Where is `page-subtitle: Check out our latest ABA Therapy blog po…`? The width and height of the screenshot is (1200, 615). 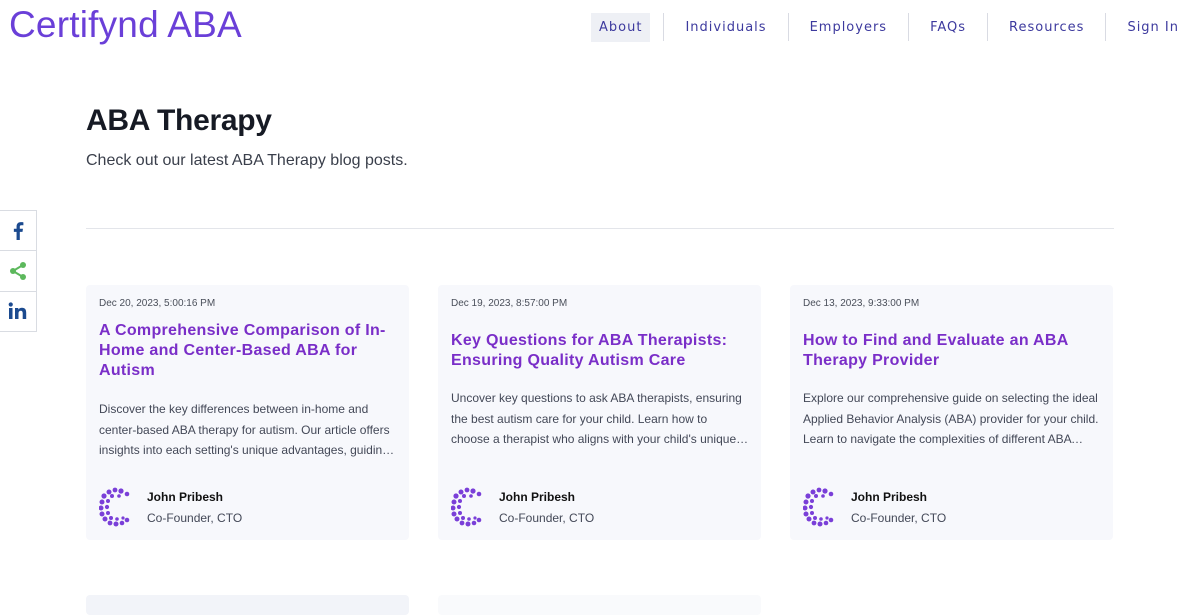 page-subtitle: Check out our latest ABA Therapy blog po… is located at coordinates (247, 160).